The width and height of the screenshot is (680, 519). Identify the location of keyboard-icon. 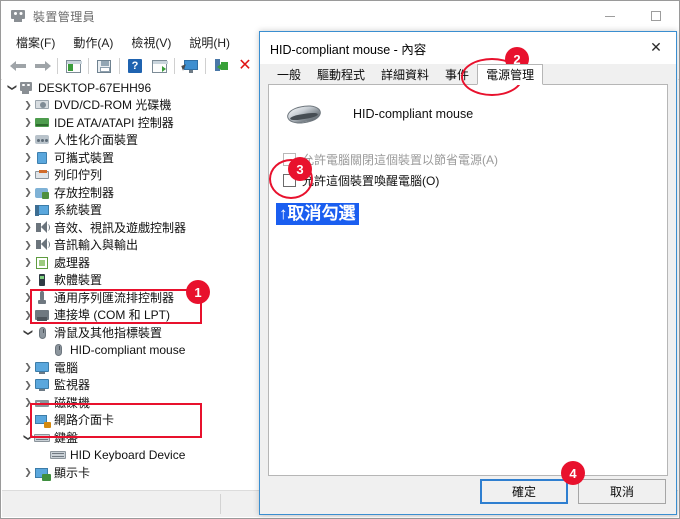
(42, 438).